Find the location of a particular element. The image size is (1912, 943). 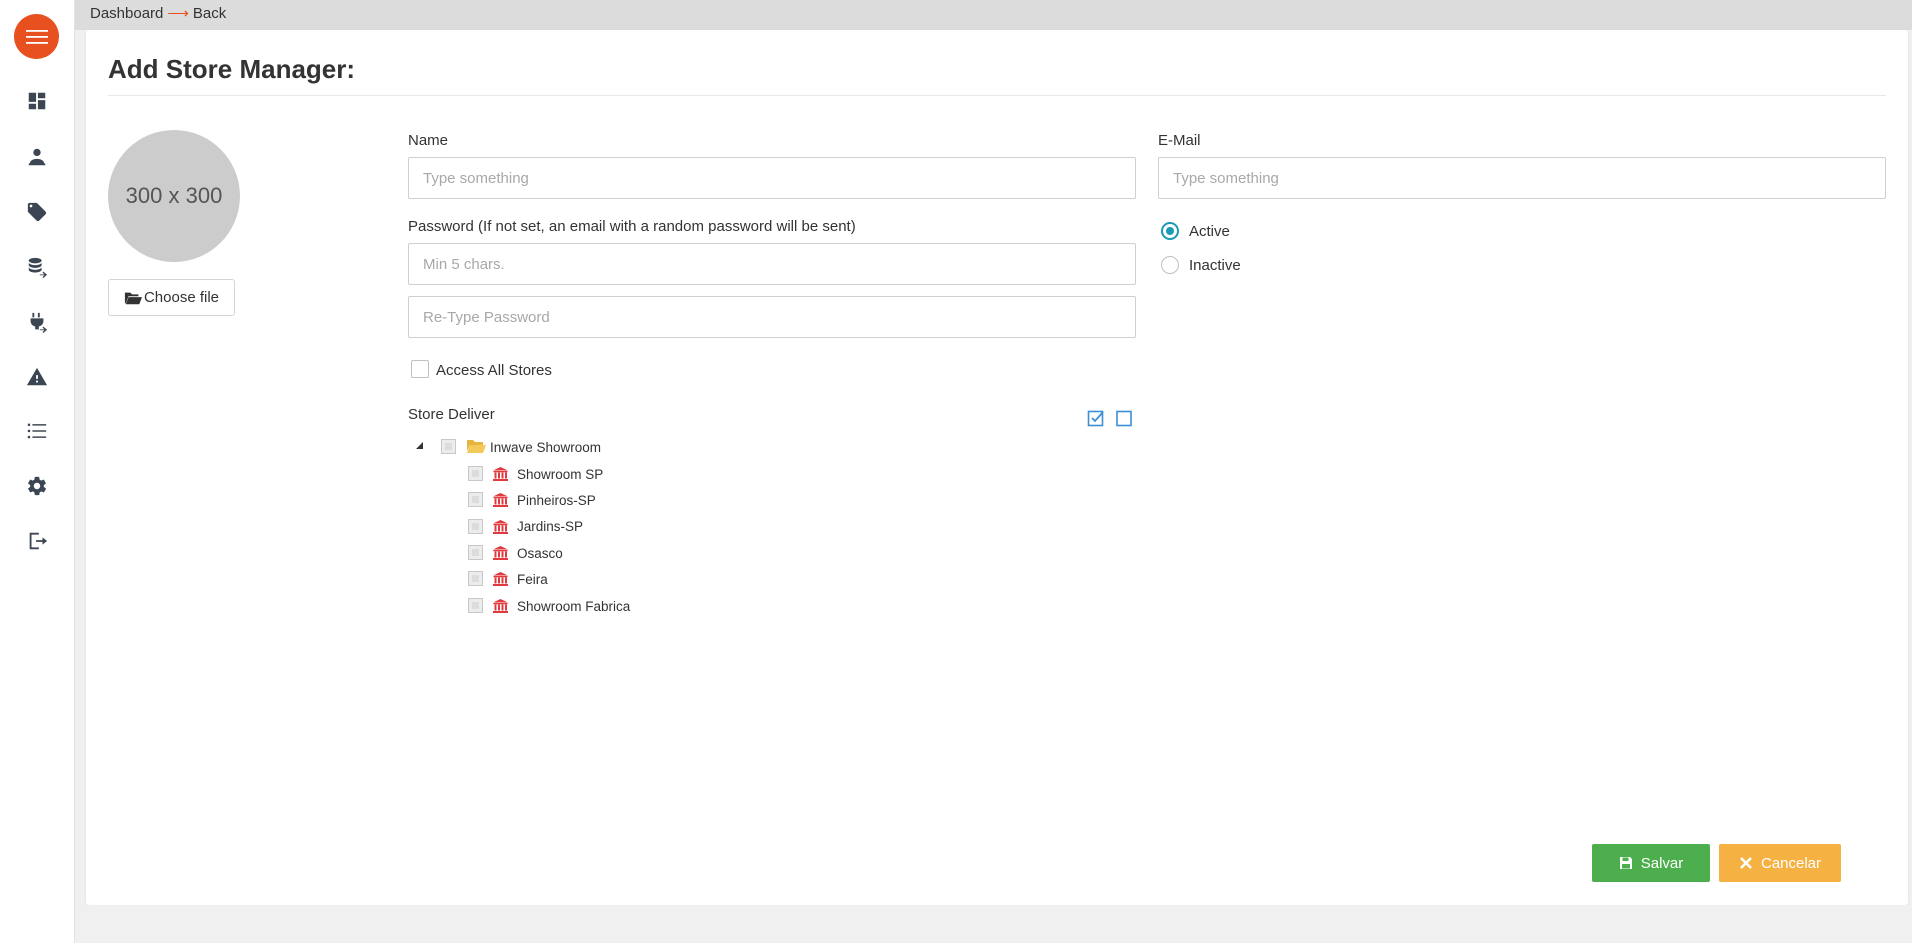

store-label: Showroom SP is located at coordinates (560, 474).